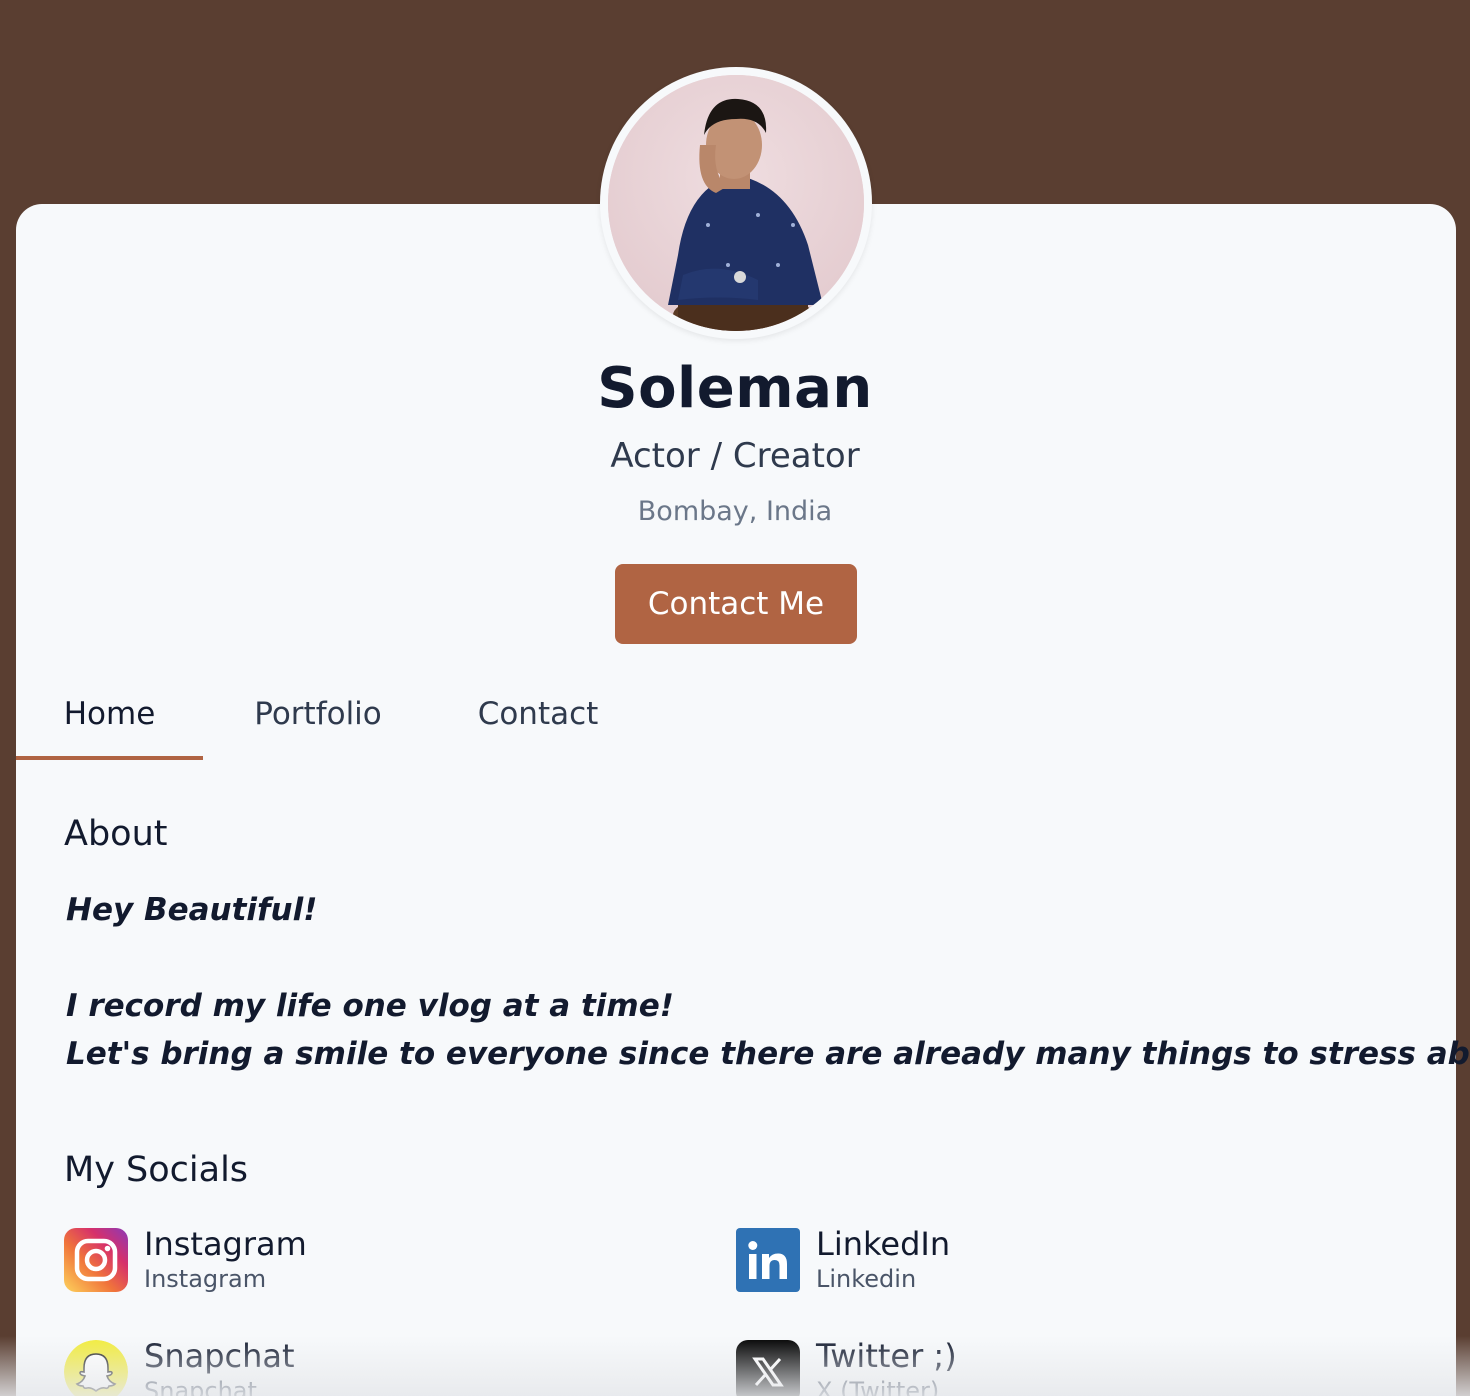 This screenshot has height=1396, width=1470. What do you see at coordinates (200, 1386) in the screenshot?
I see `social-sub: Snapchat` at bounding box center [200, 1386].